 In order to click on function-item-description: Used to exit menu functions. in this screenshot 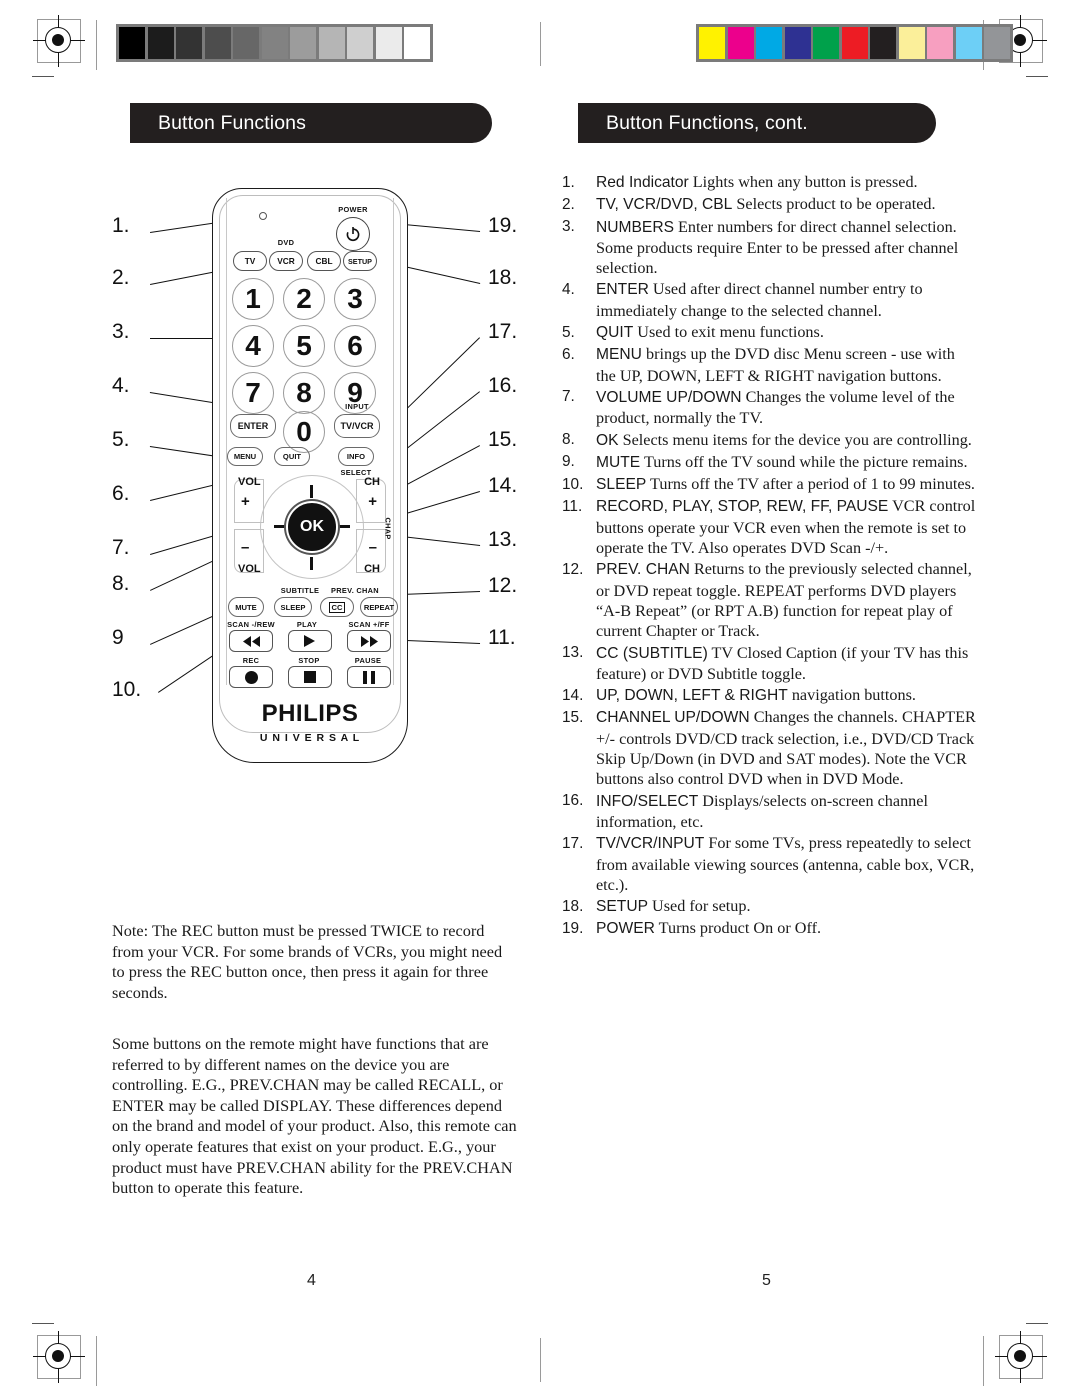, I will do `click(728, 332)`.